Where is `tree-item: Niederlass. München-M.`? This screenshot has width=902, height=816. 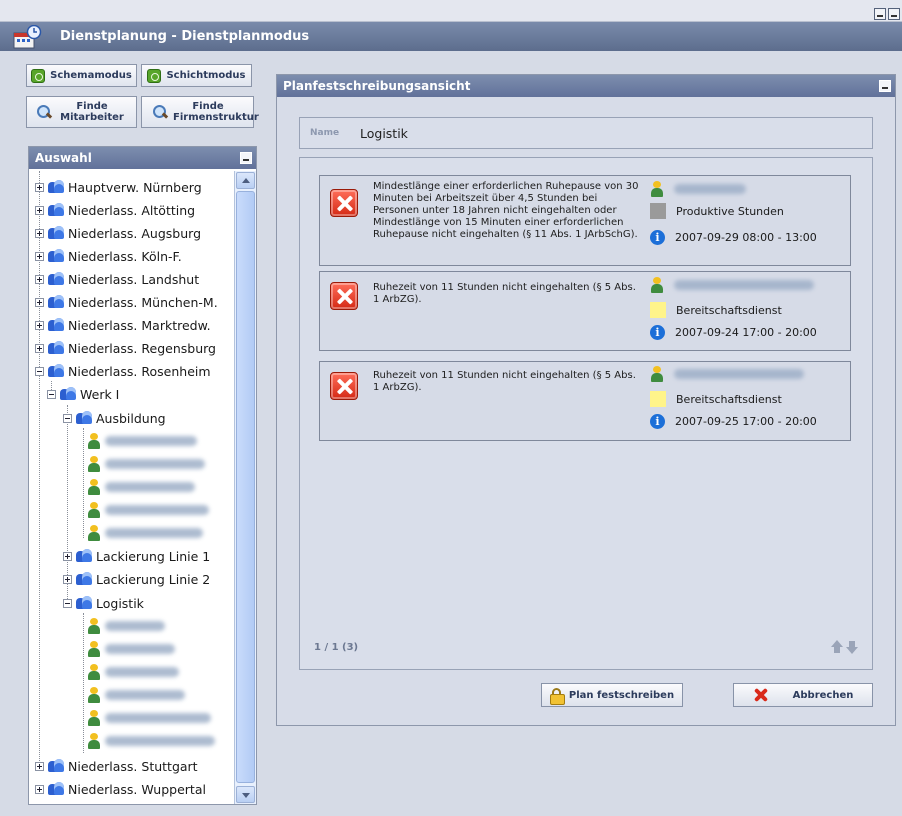 tree-item: Niederlass. München-M. is located at coordinates (126, 302).